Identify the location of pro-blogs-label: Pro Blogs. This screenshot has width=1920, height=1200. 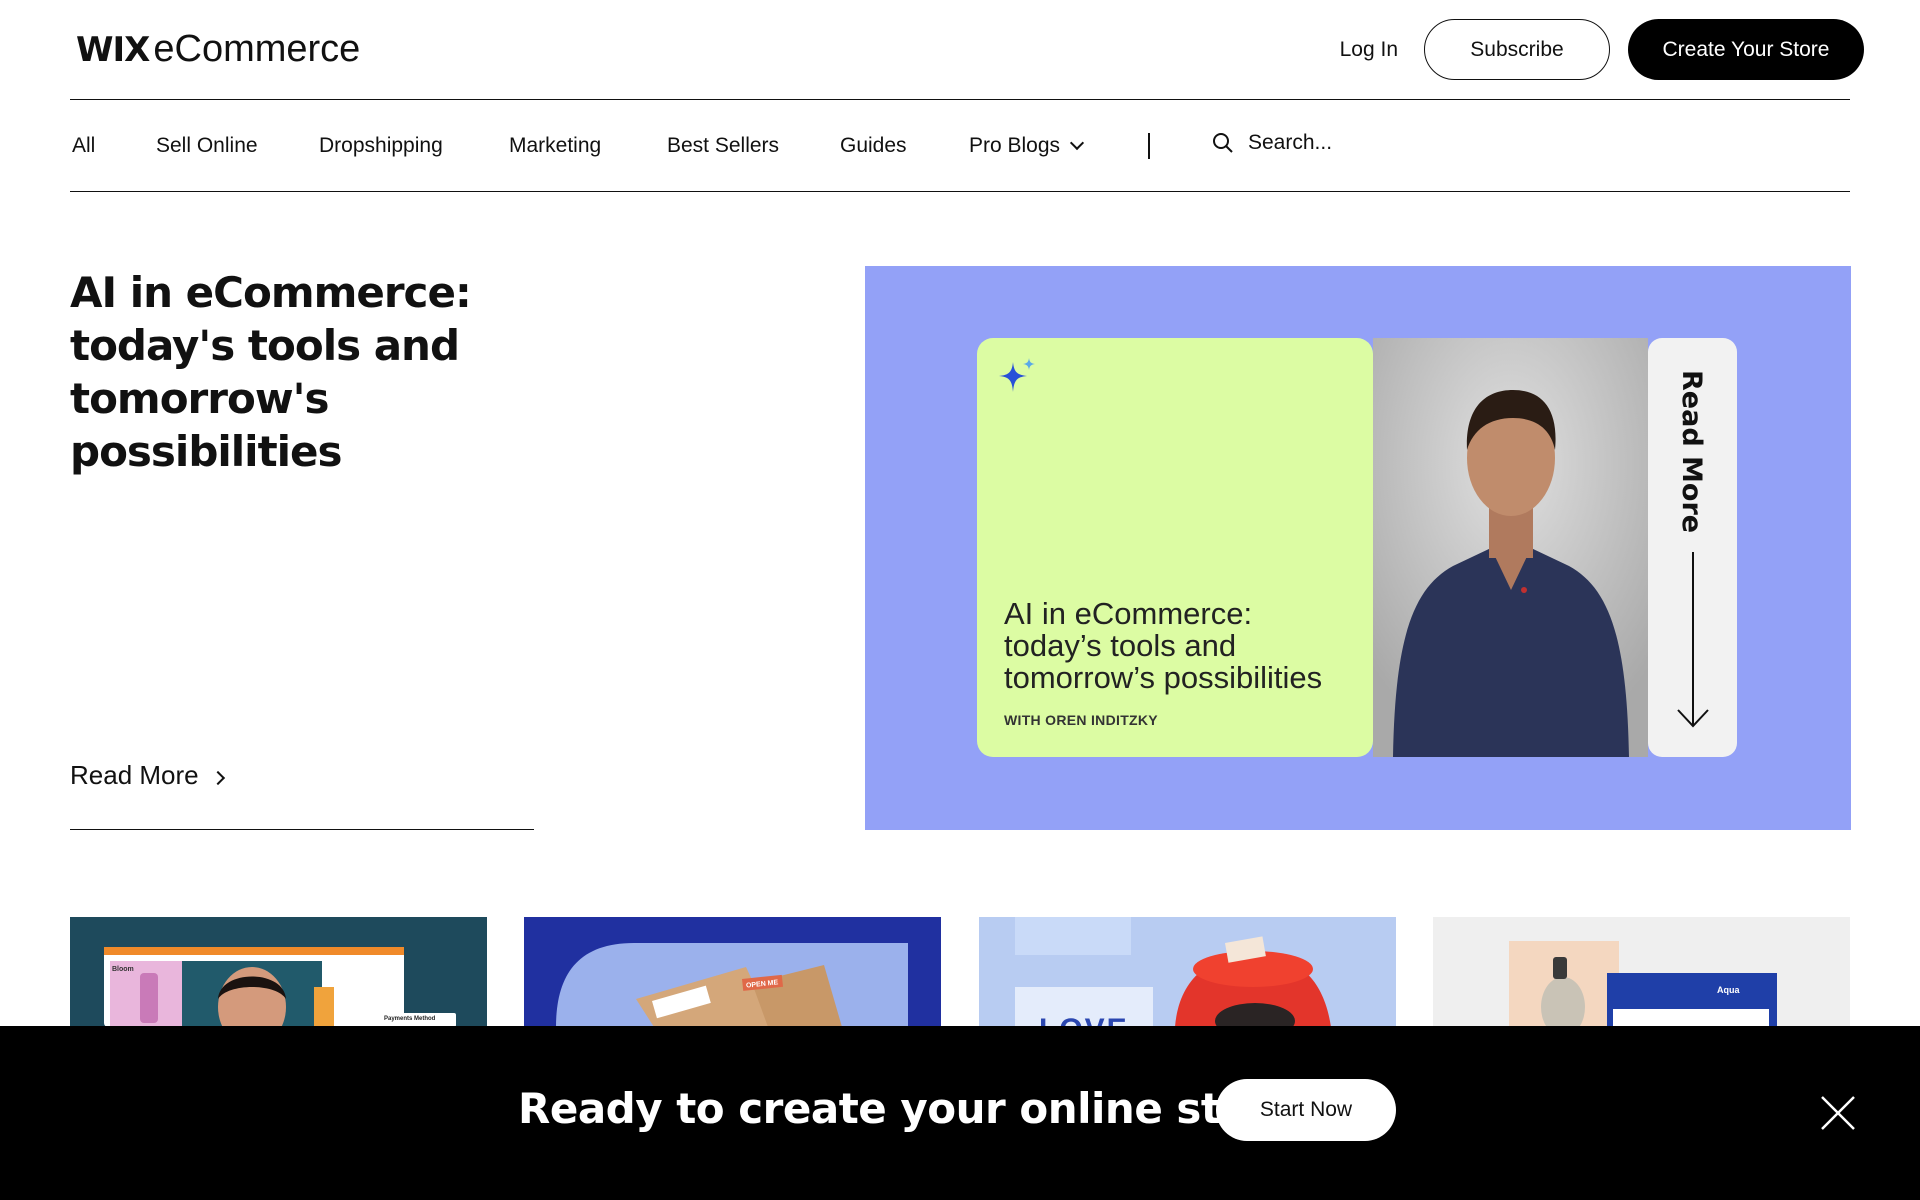
(1015, 145).